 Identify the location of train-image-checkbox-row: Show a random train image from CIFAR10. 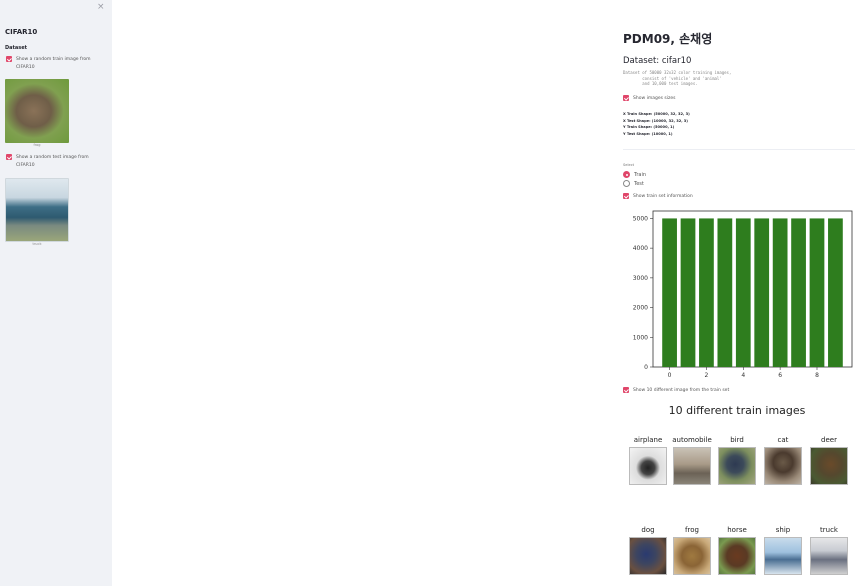
(56, 64).